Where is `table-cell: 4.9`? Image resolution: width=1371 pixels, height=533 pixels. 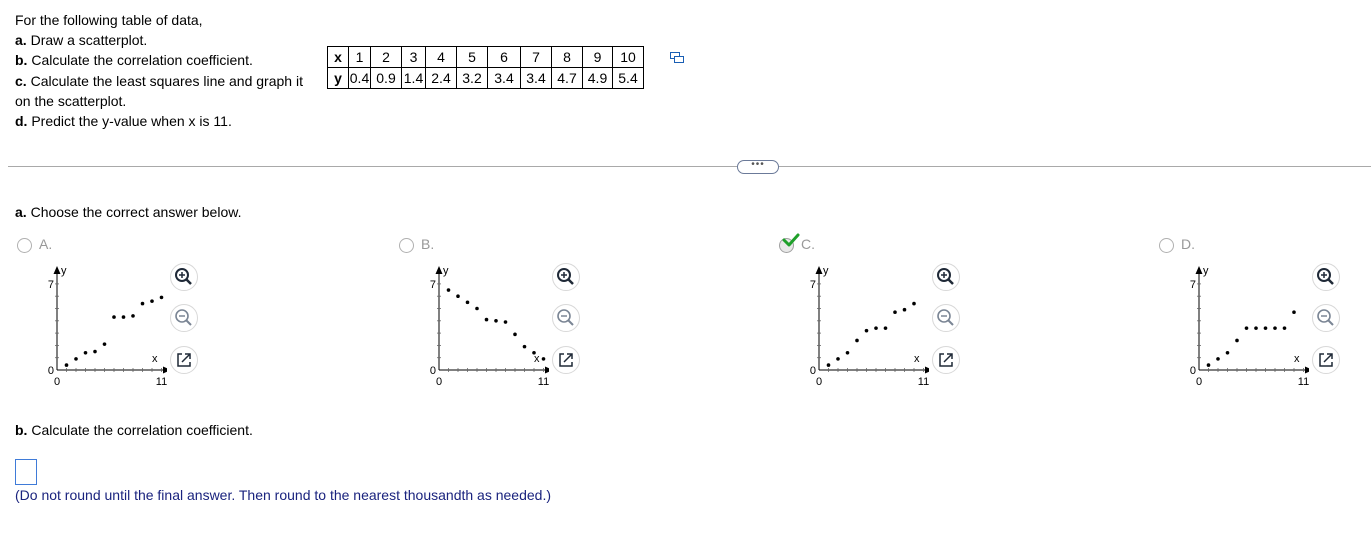
table-cell: 4.9 is located at coordinates (597, 78).